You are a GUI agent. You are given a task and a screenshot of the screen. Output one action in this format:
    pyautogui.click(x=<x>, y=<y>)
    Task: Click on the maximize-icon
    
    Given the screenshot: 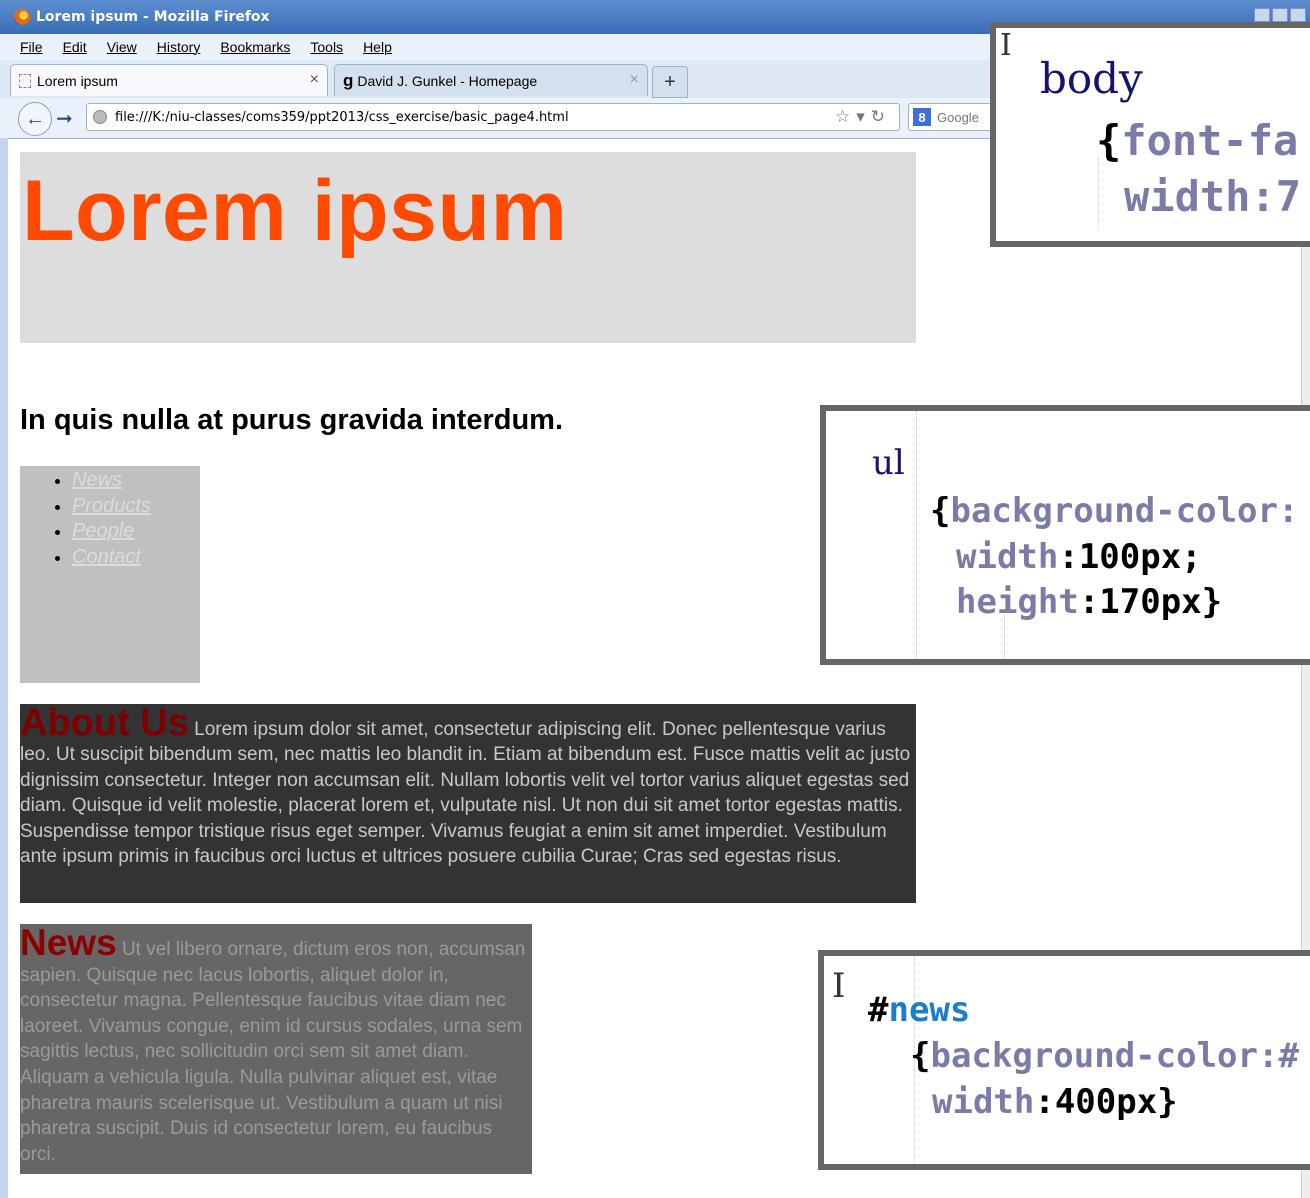 What is the action you would take?
    pyautogui.click(x=1280, y=15)
    